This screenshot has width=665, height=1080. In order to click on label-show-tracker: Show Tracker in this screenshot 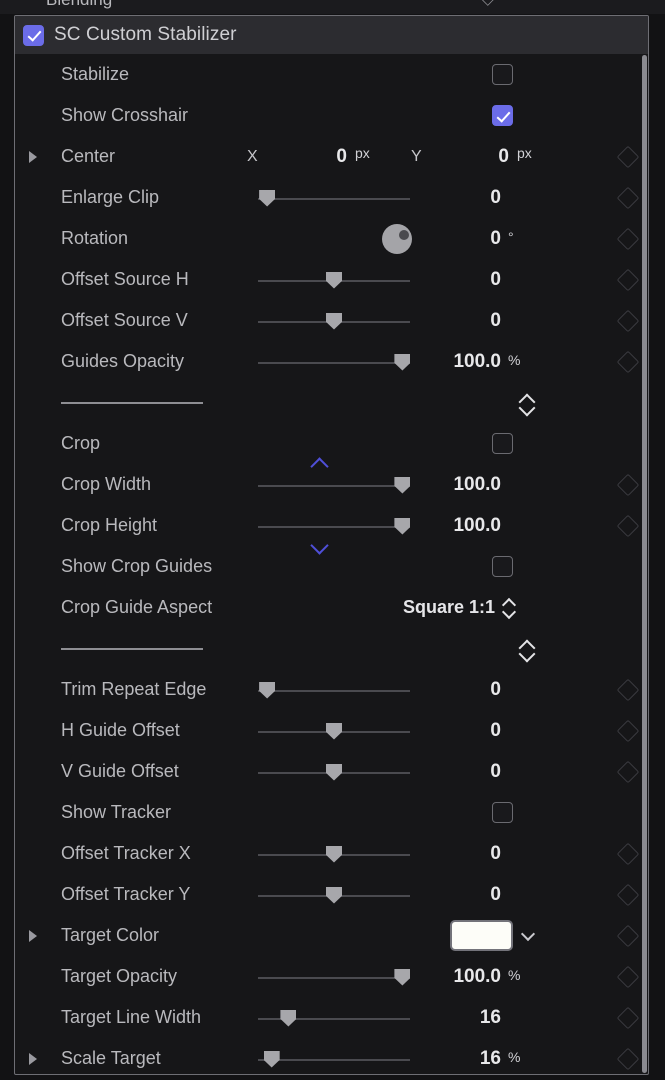, I will do `click(116, 812)`.